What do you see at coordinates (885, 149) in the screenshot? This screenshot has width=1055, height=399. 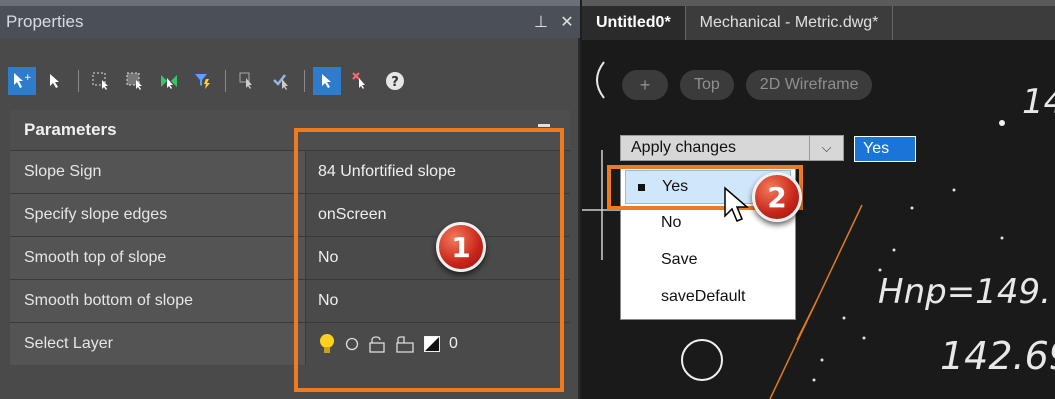 I see `current-option-yes: Yes` at bounding box center [885, 149].